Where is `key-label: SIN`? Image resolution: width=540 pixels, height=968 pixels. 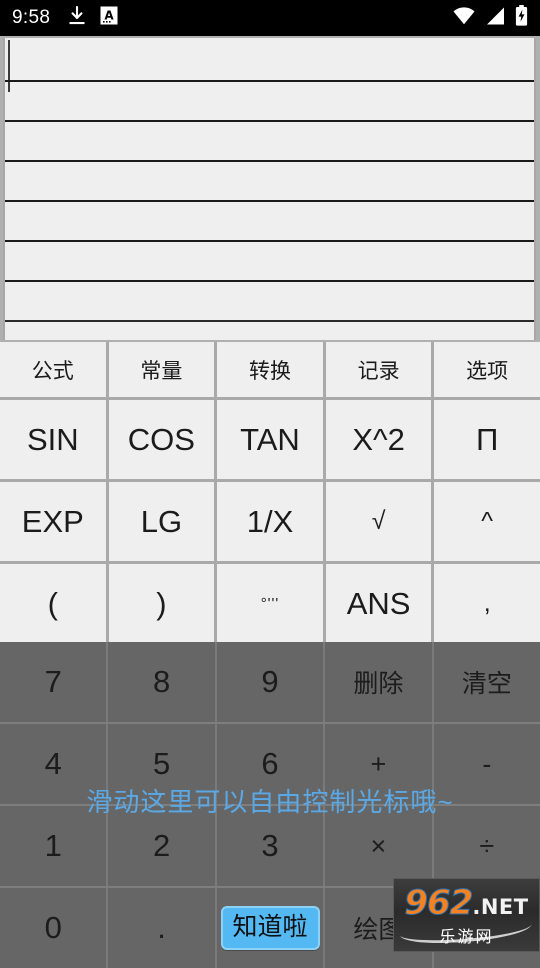 key-label: SIN is located at coordinates (52, 439).